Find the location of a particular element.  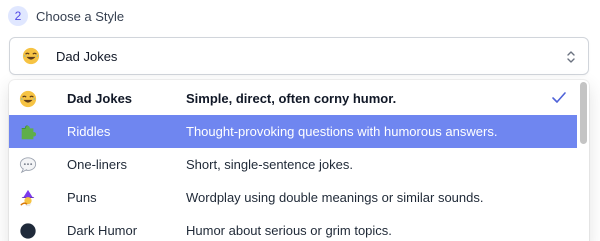

listbox-scrollbar is located at coordinates (583, 161).